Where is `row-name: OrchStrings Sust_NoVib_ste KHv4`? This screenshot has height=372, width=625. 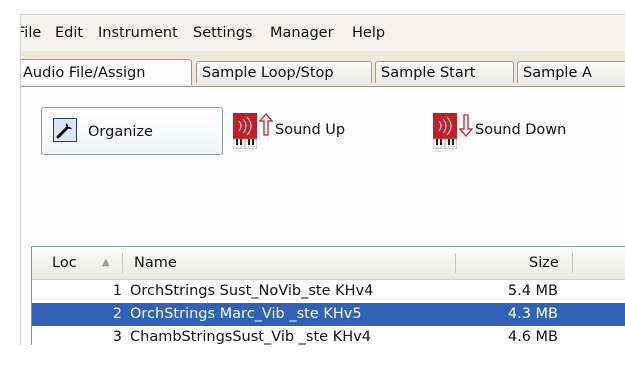 row-name: OrchStrings Sust_NoVib_ste KHv4 is located at coordinates (252, 291).